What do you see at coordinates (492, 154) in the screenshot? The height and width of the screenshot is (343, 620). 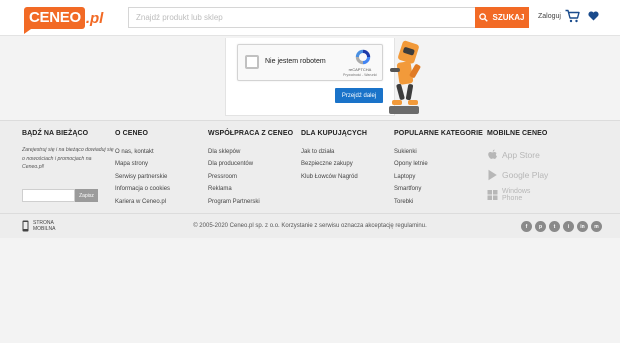 I see `apple-icon` at bounding box center [492, 154].